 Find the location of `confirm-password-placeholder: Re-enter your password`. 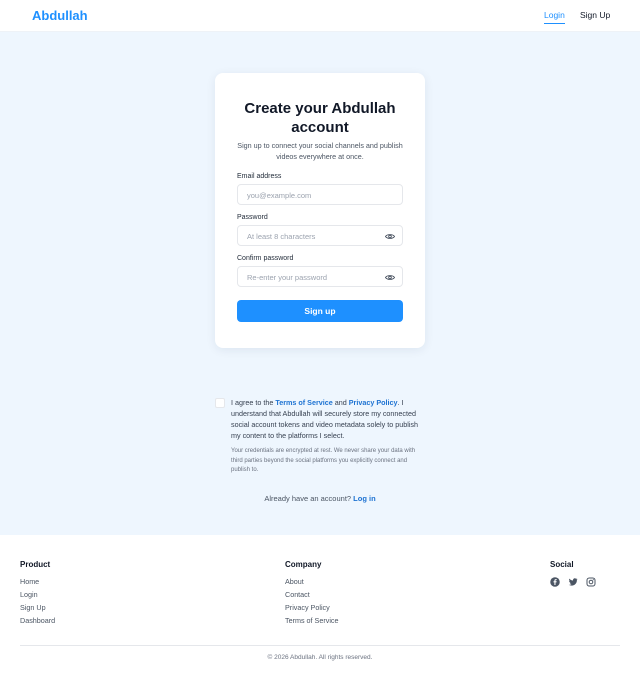

confirm-password-placeholder: Re-enter your password is located at coordinates (287, 277).